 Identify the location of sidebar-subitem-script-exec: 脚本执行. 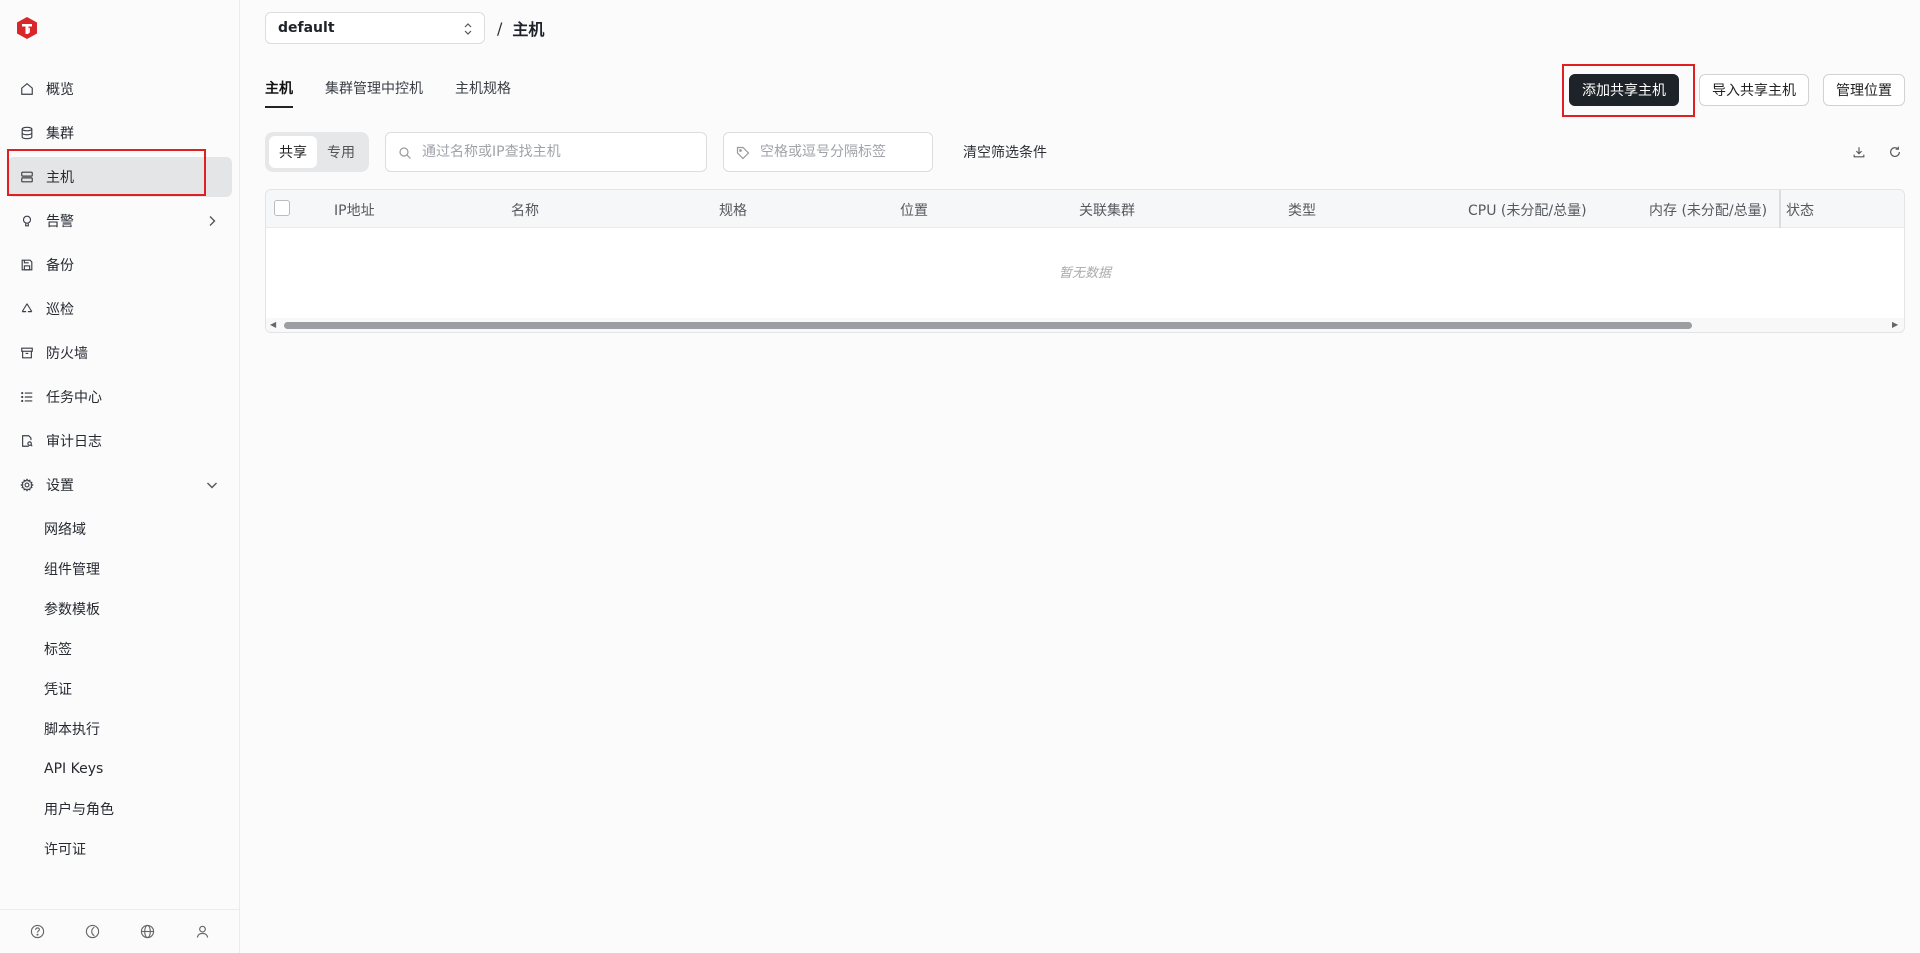
(120, 729).